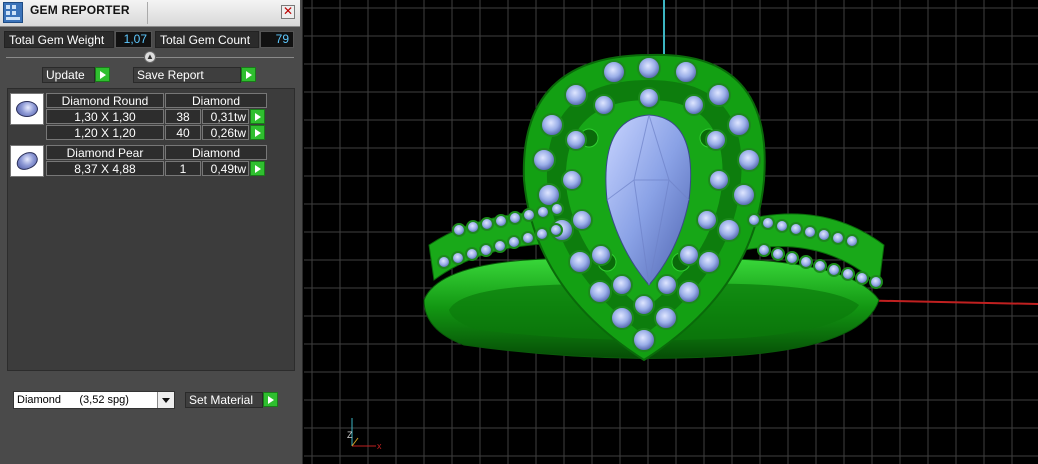 Image resolution: width=1038 pixels, height=464 pixels. What do you see at coordinates (207, 39) in the screenshot?
I see `total-gem-count-label: Total Gem Count` at bounding box center [207, 39].